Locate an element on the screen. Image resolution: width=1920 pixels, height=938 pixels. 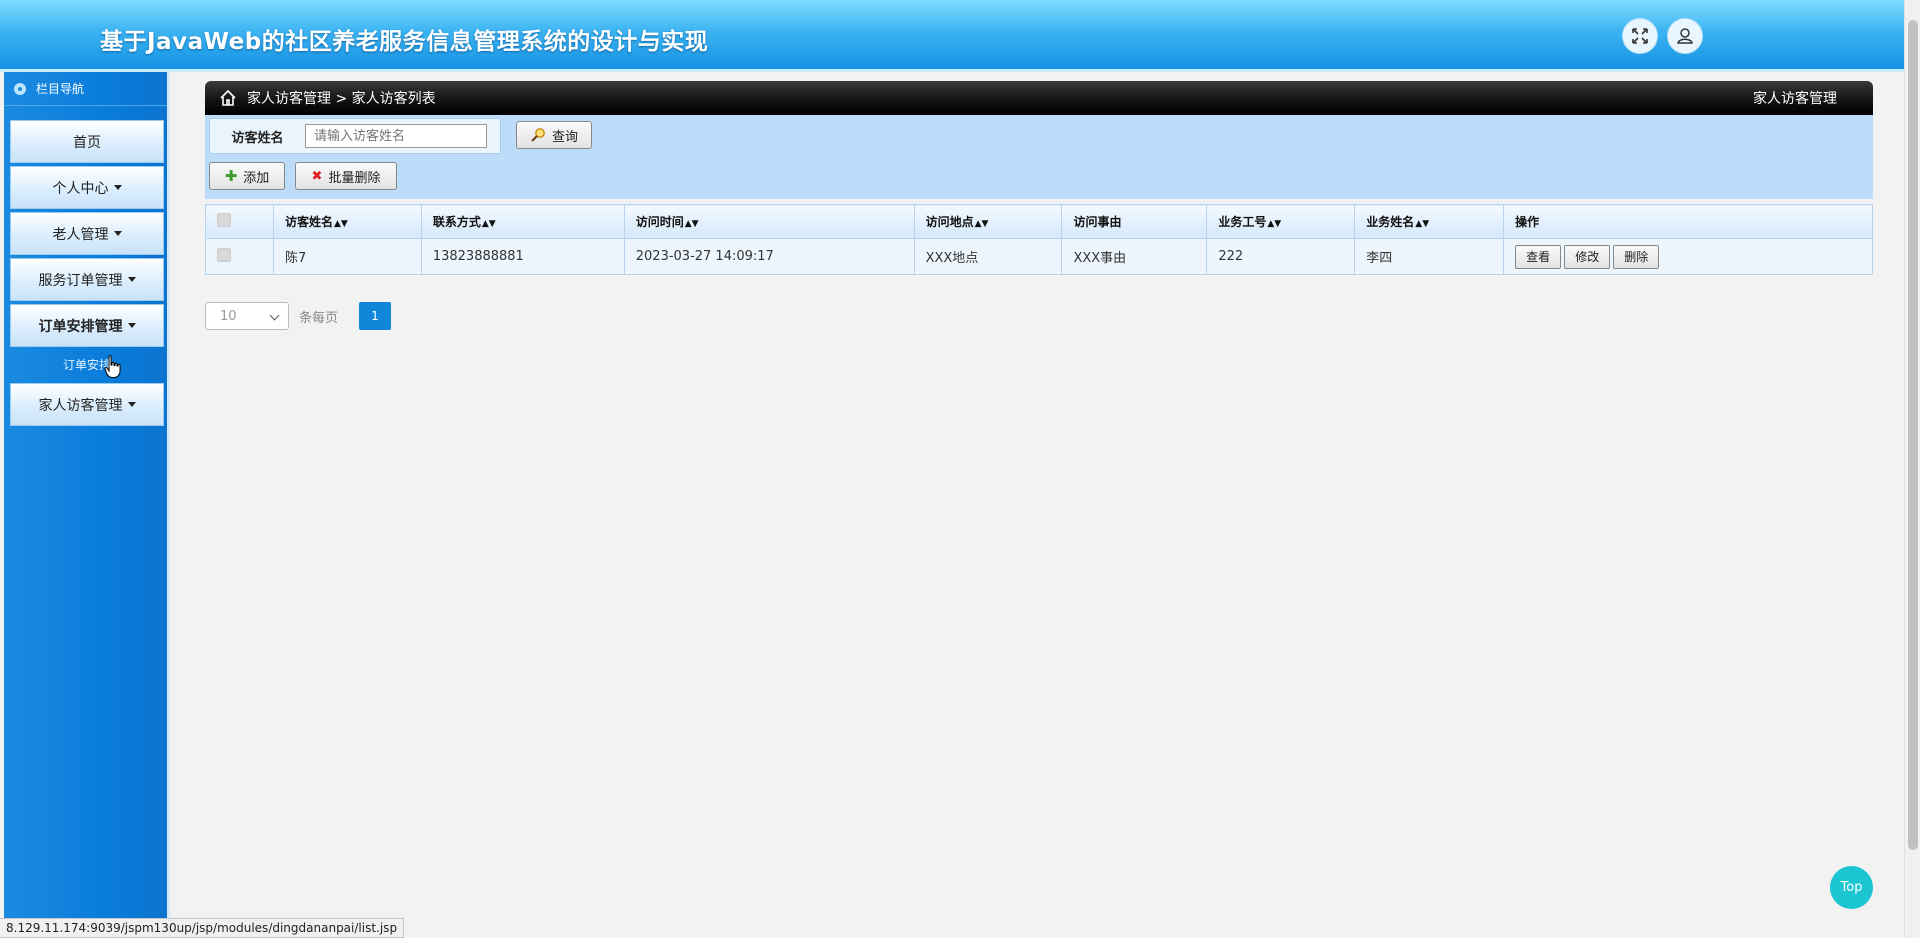
scrollbar-thumb is located at coordinates (1913, 435).